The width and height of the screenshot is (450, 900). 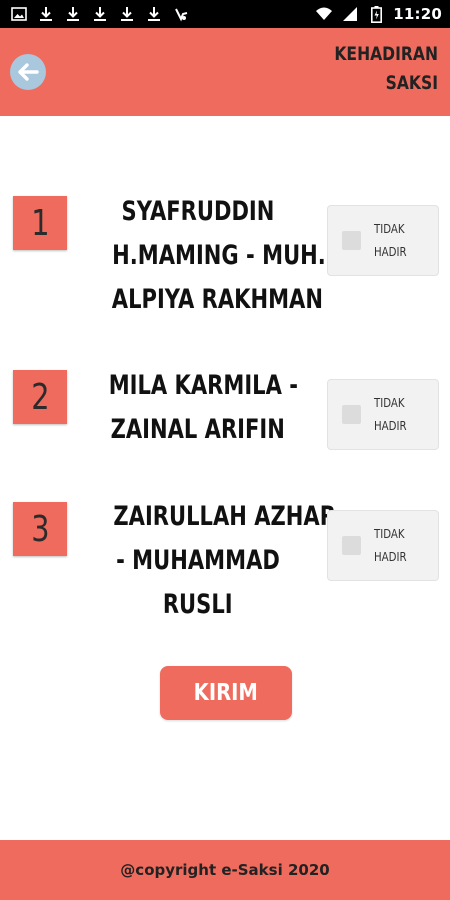 I want to click on footer-copyright: @copyright e-Saksi 2020, so click(x=225, y=870).